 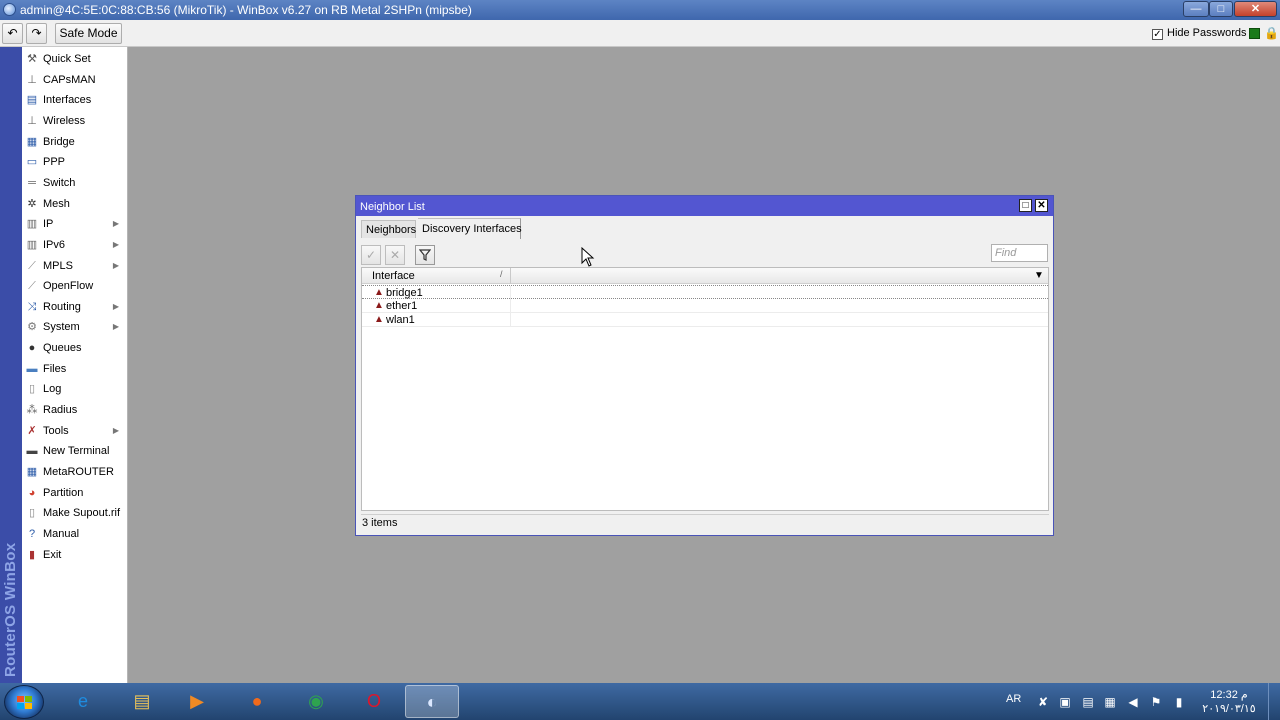 What do you see at coordinates (74, 162) in the screenshot?
I see `sidebar-item-ppp: ▭ PPP` at bounding box center [74, 162].